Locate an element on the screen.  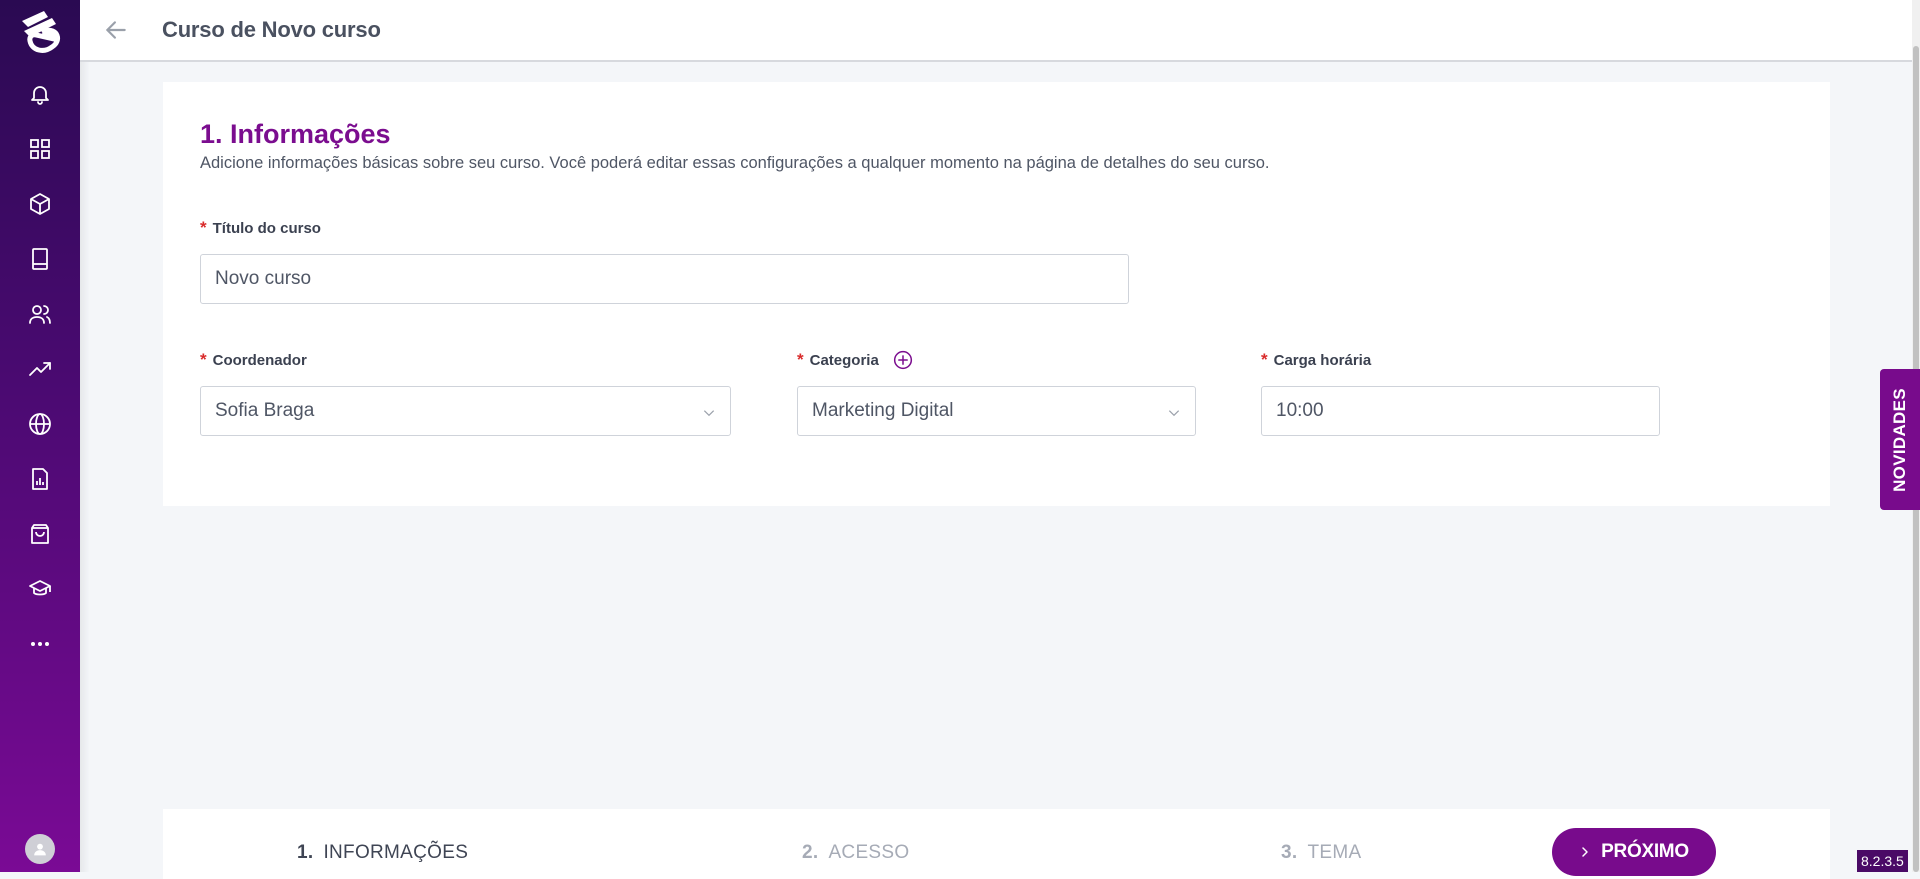
coordinator-select: Sofia Braga is located at coordinates (465, 411).